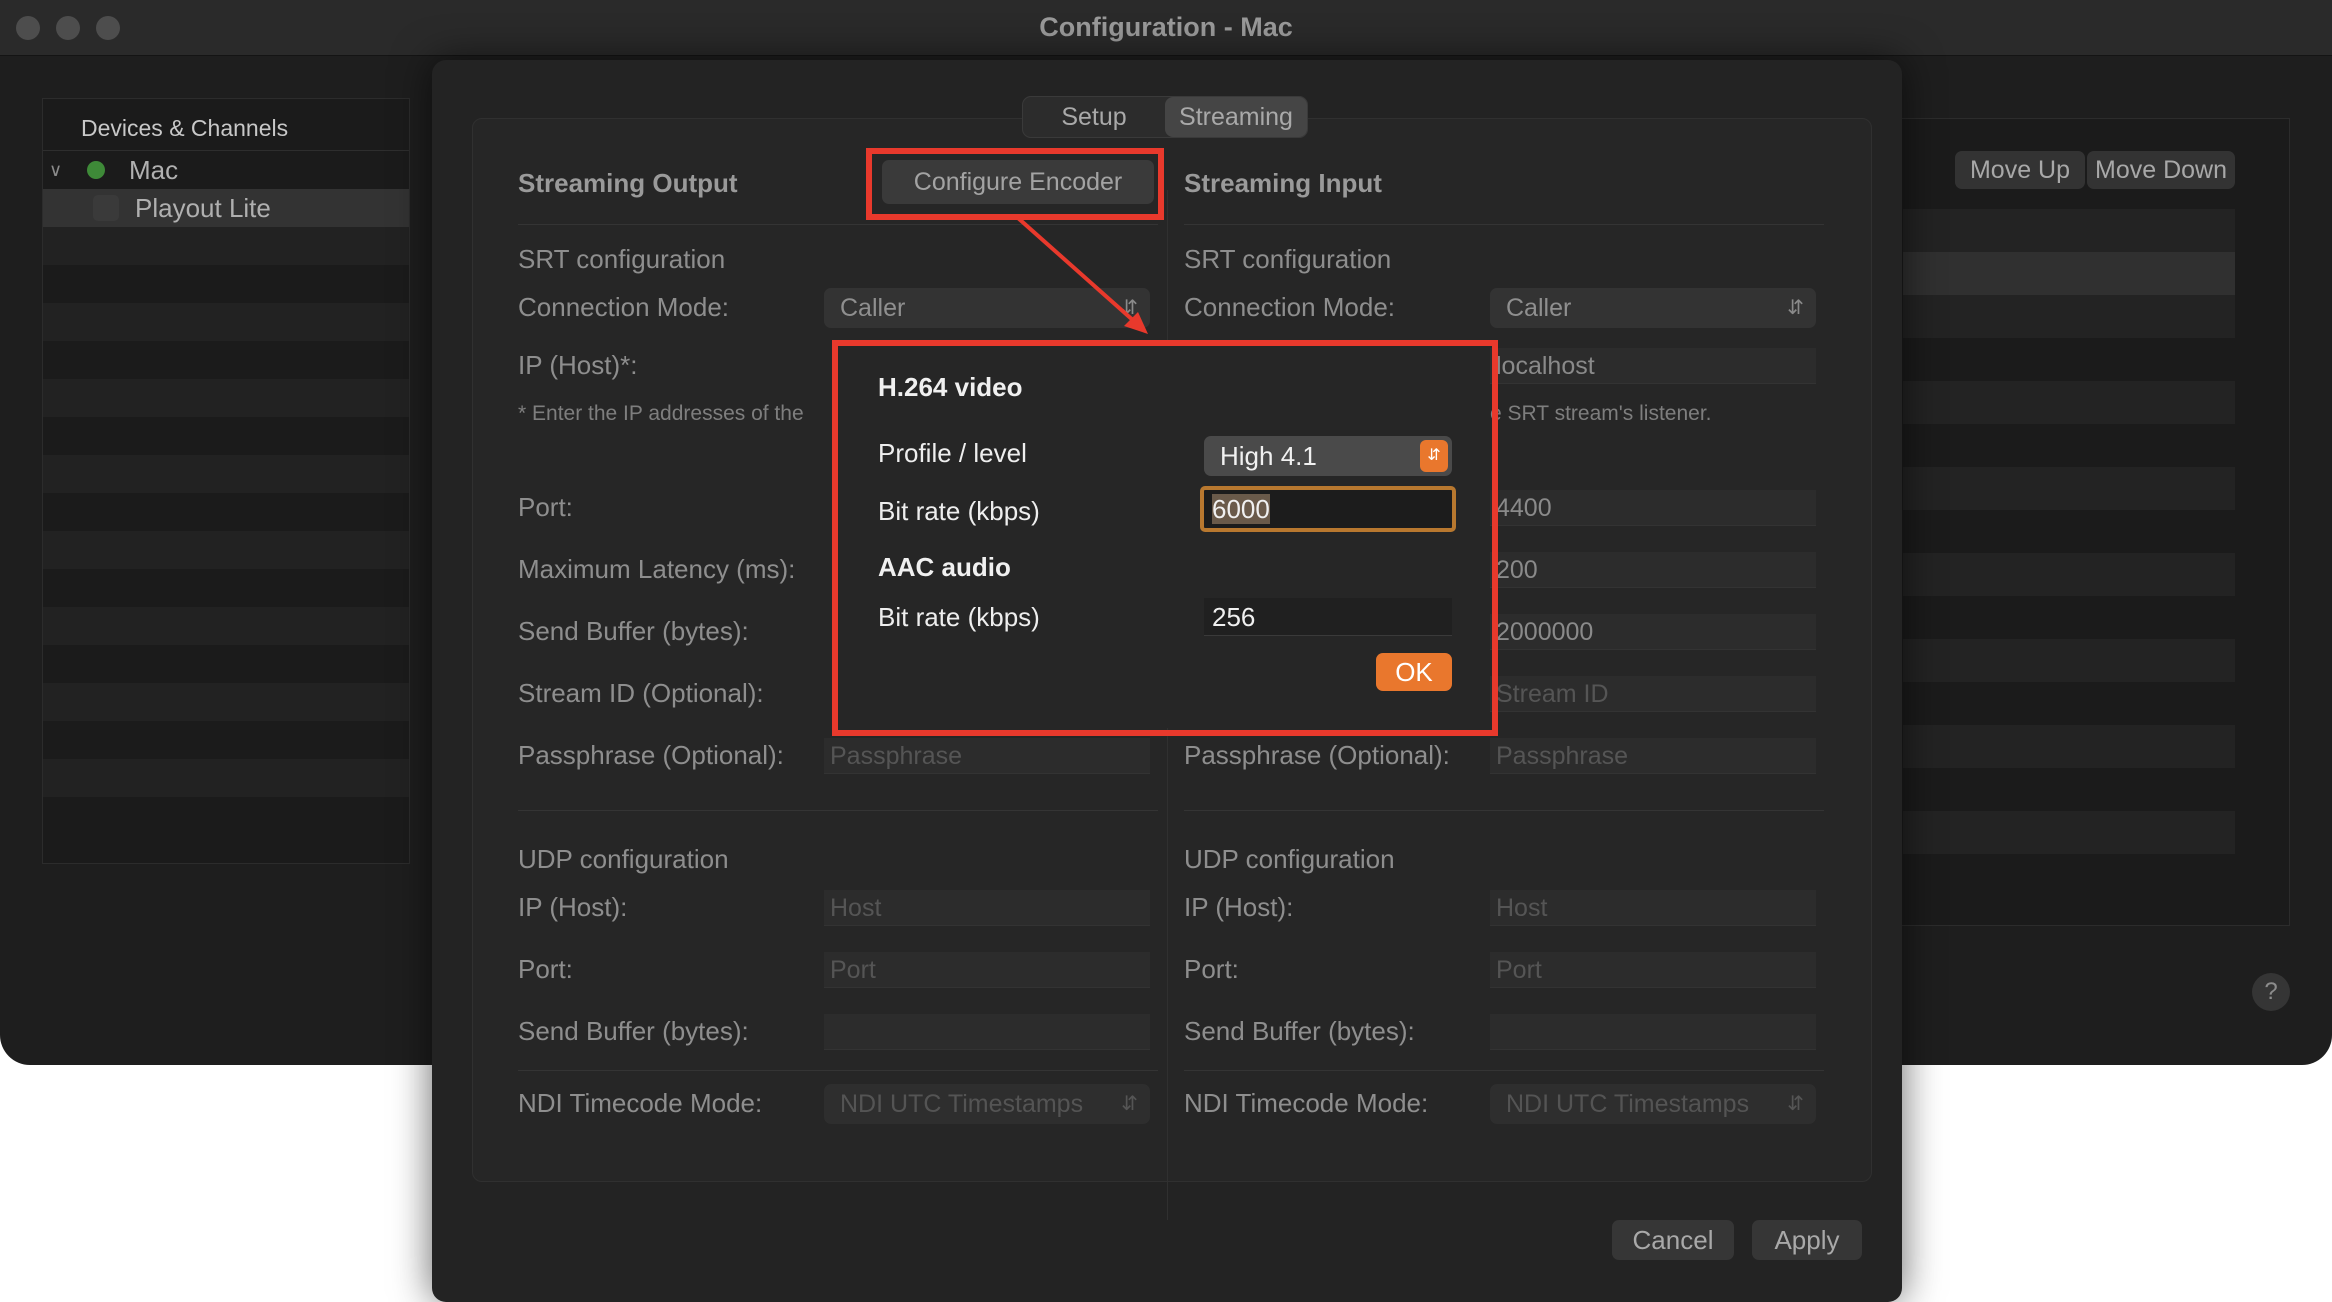  I want to click on annotation-arrow, so click(1082, 275).